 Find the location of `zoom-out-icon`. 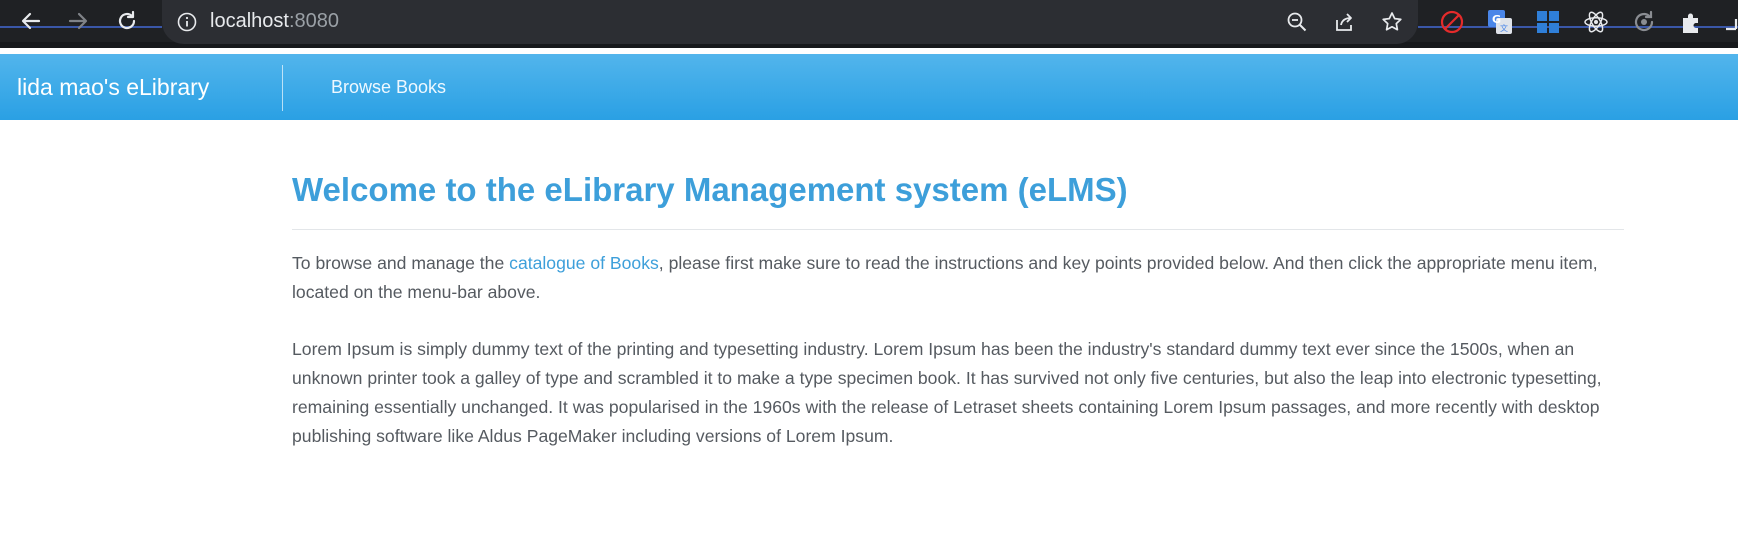

zoom-out-icon is located at coordinates (1297, 22).